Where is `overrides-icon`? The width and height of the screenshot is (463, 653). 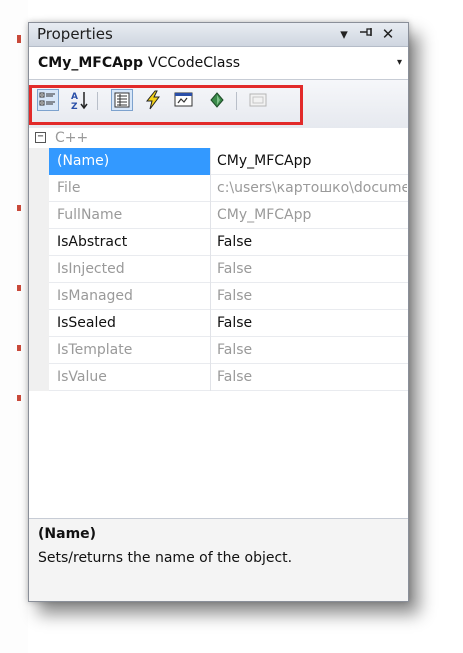
overrides-icon is located at coordinates (217, 100).